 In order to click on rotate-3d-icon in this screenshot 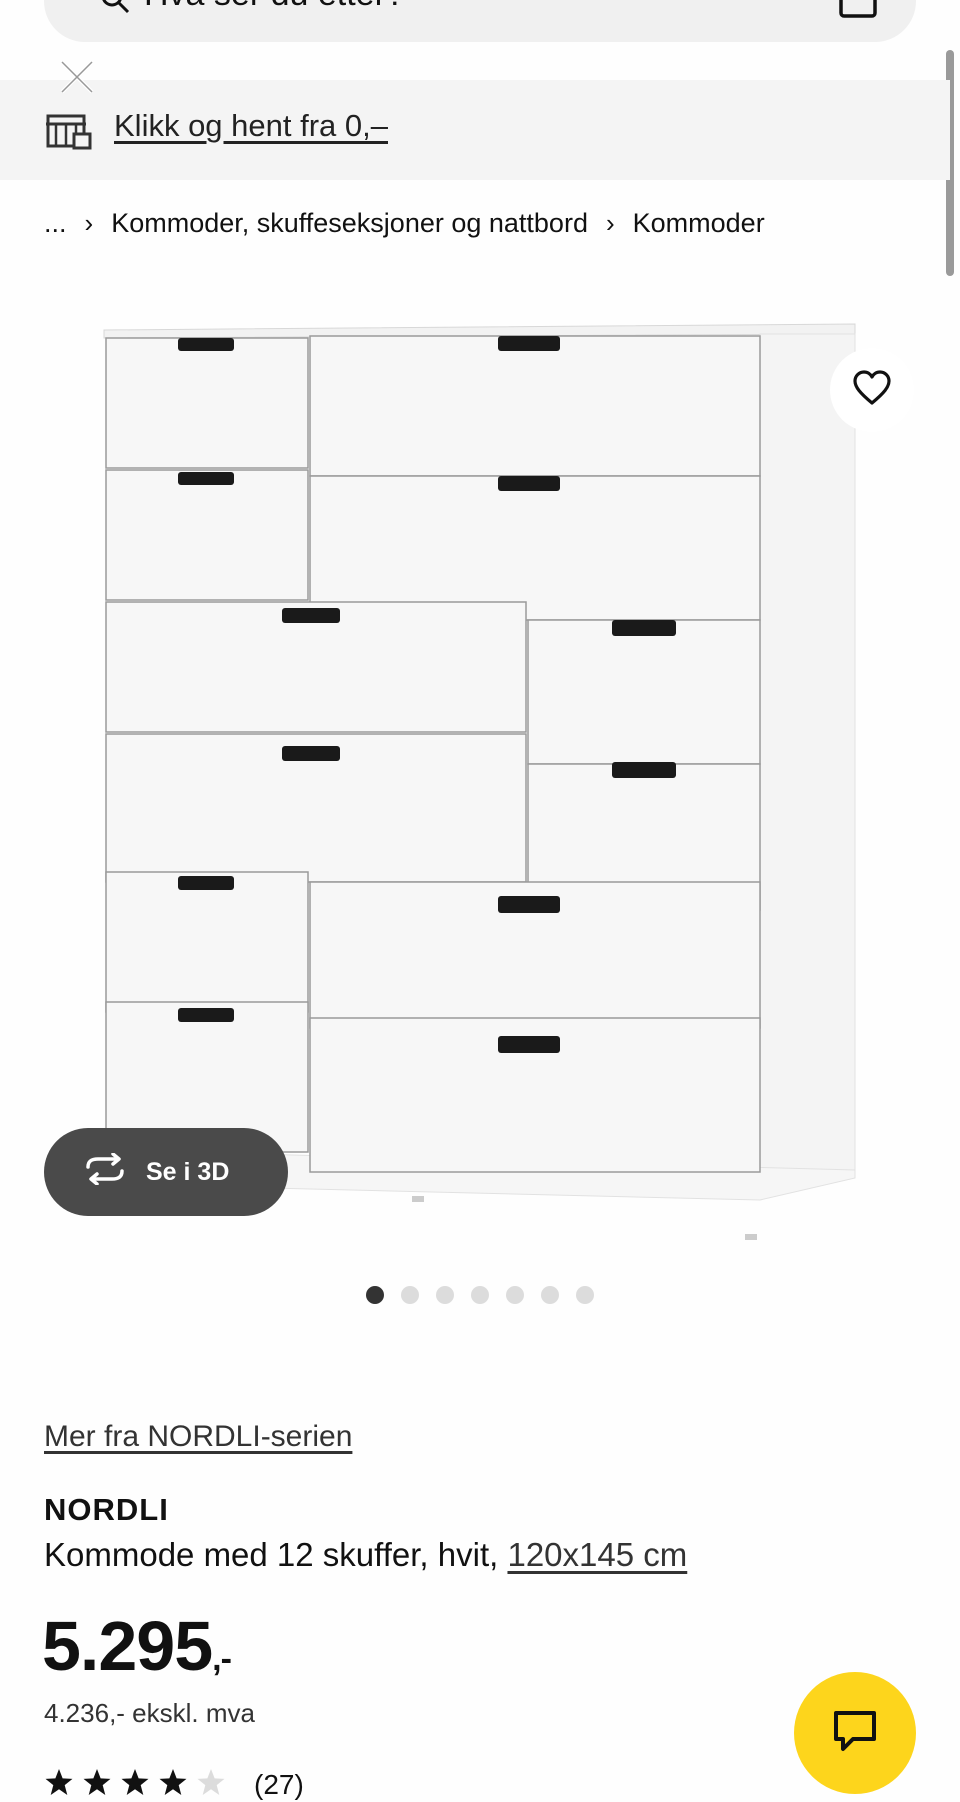, I will do `click(105, 1171)`.